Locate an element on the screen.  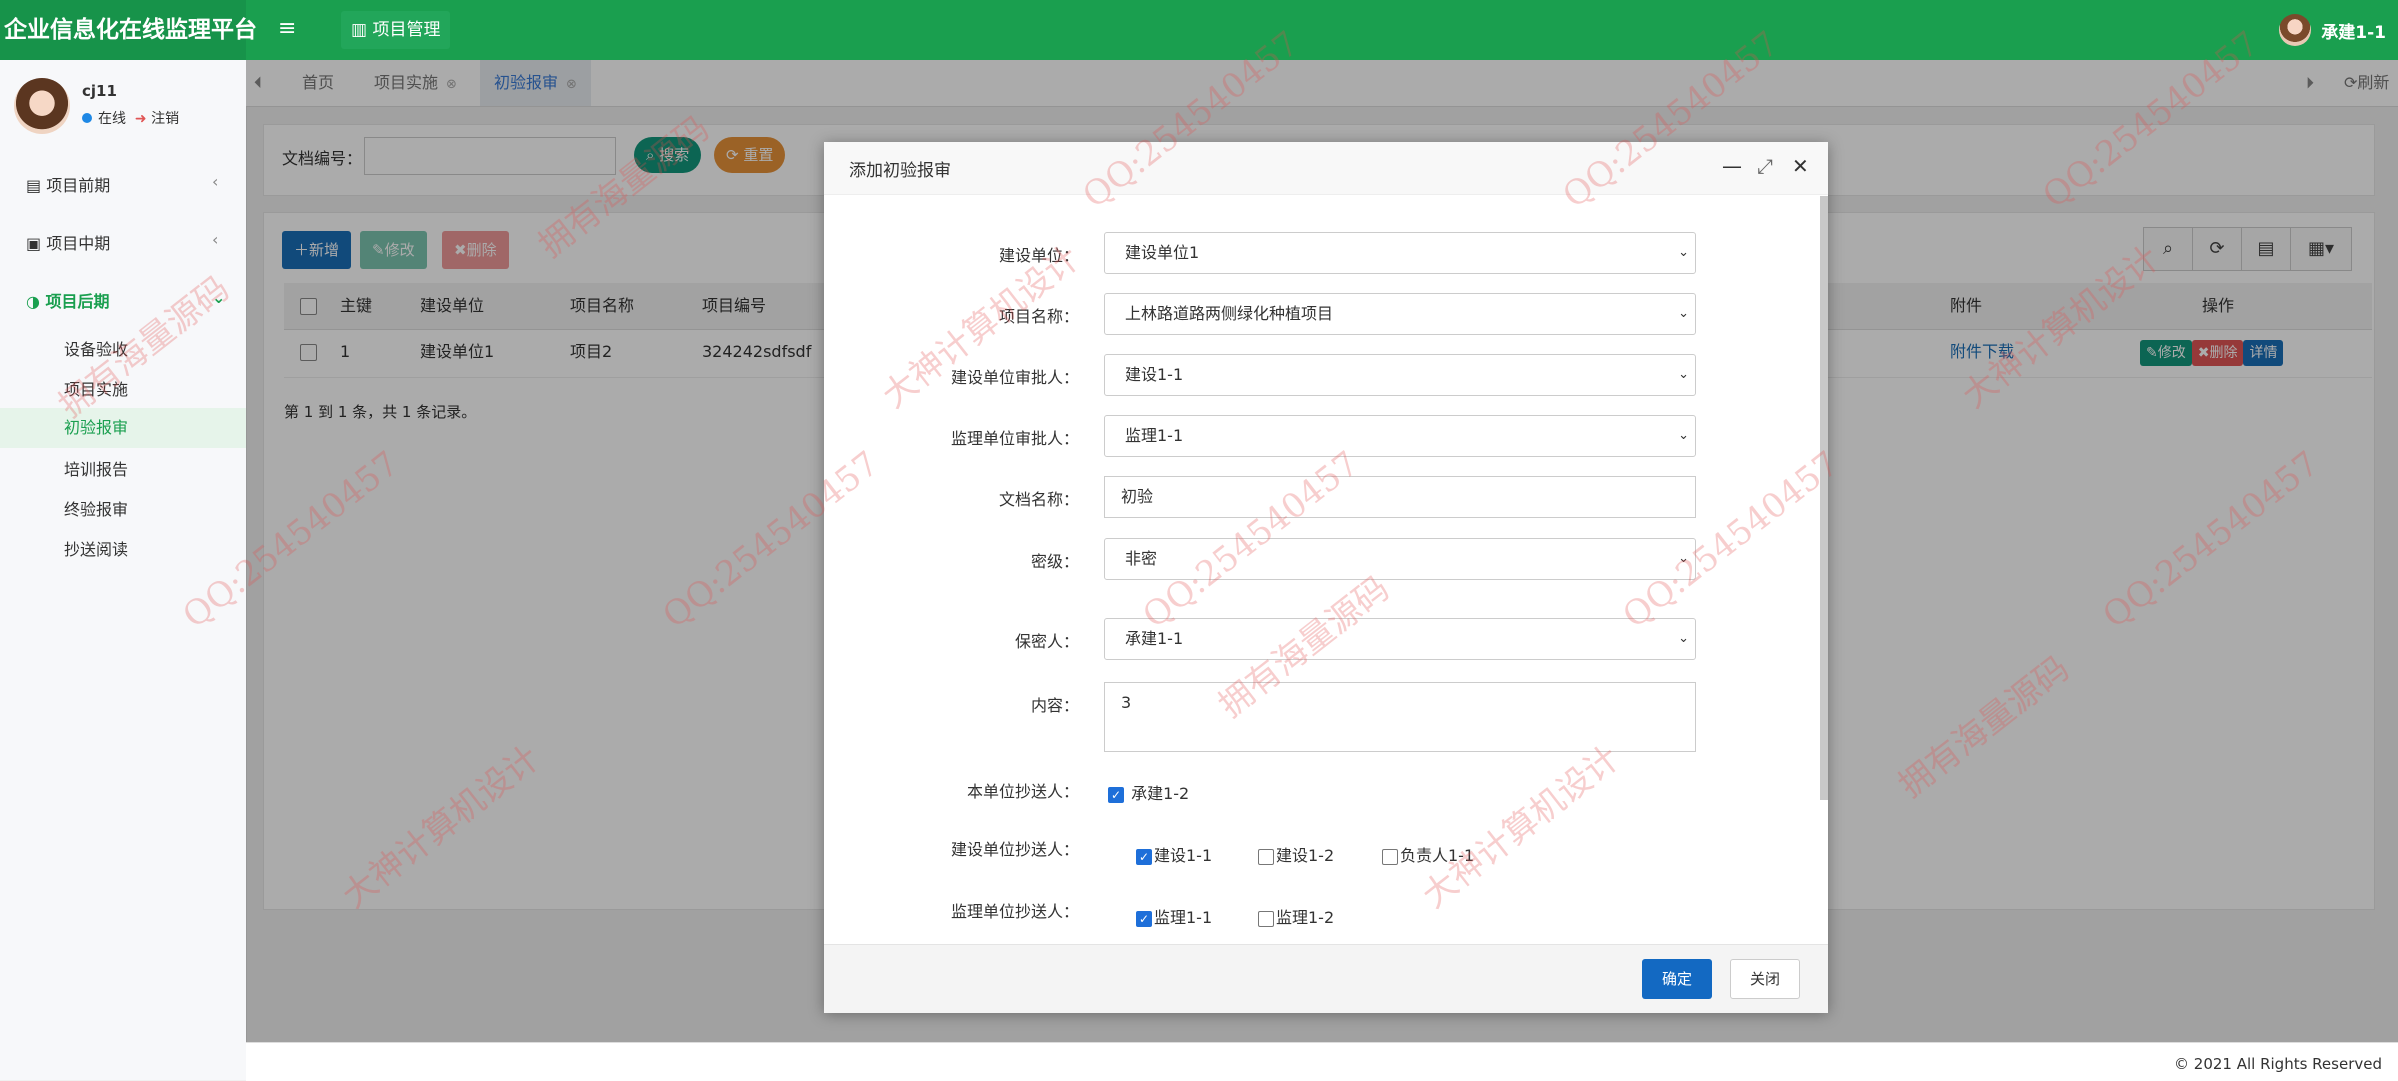
user-panel: cj11 在线 ➜ 注销 is located at coordinates (96, 108).